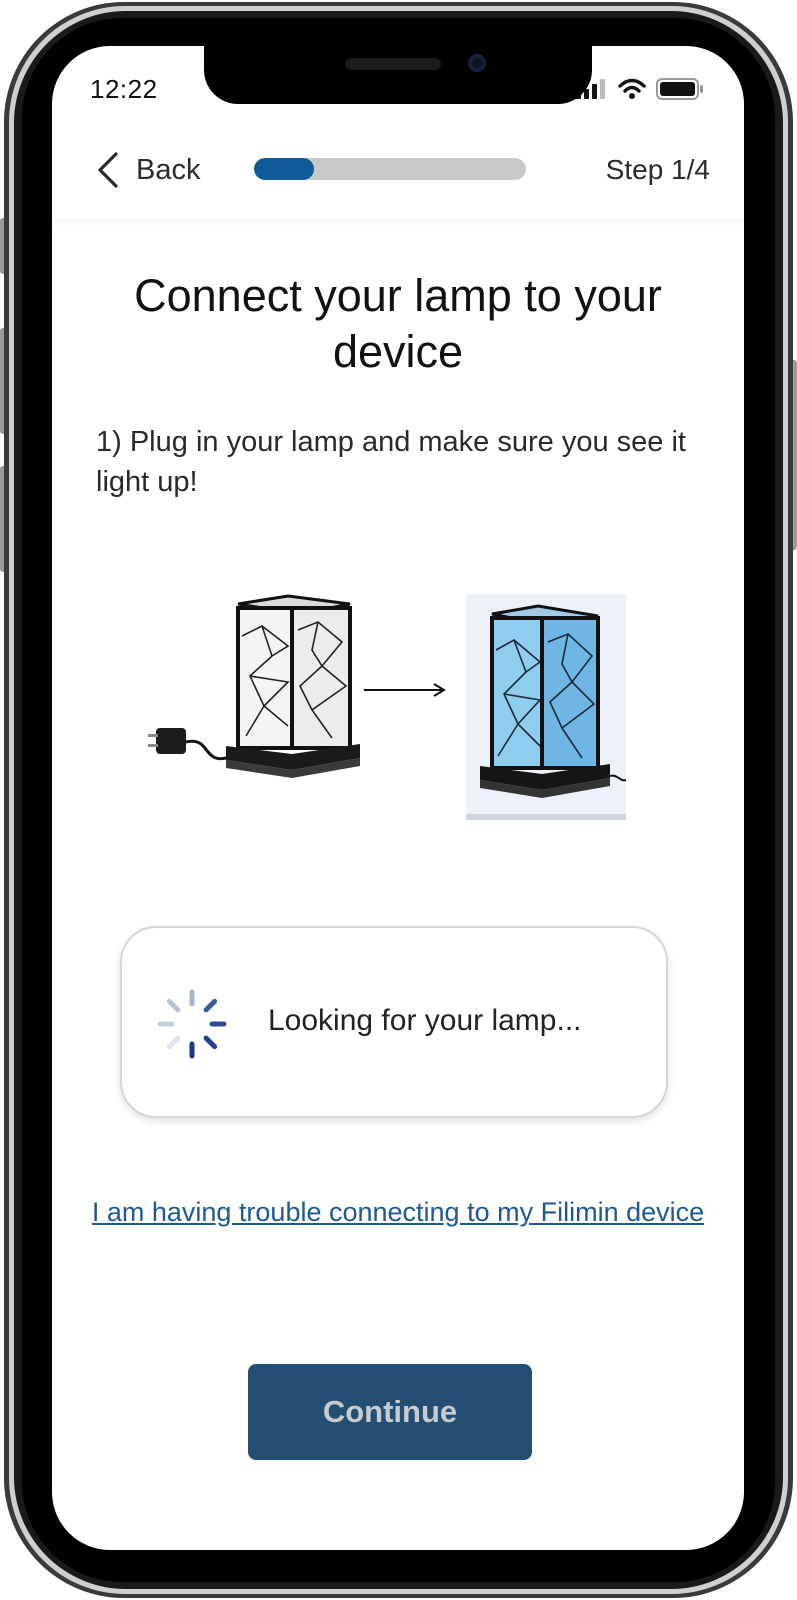  Describe the element at coordinates (546, 707) in the screenshot. I see `lit-lamp-photo` at that location.